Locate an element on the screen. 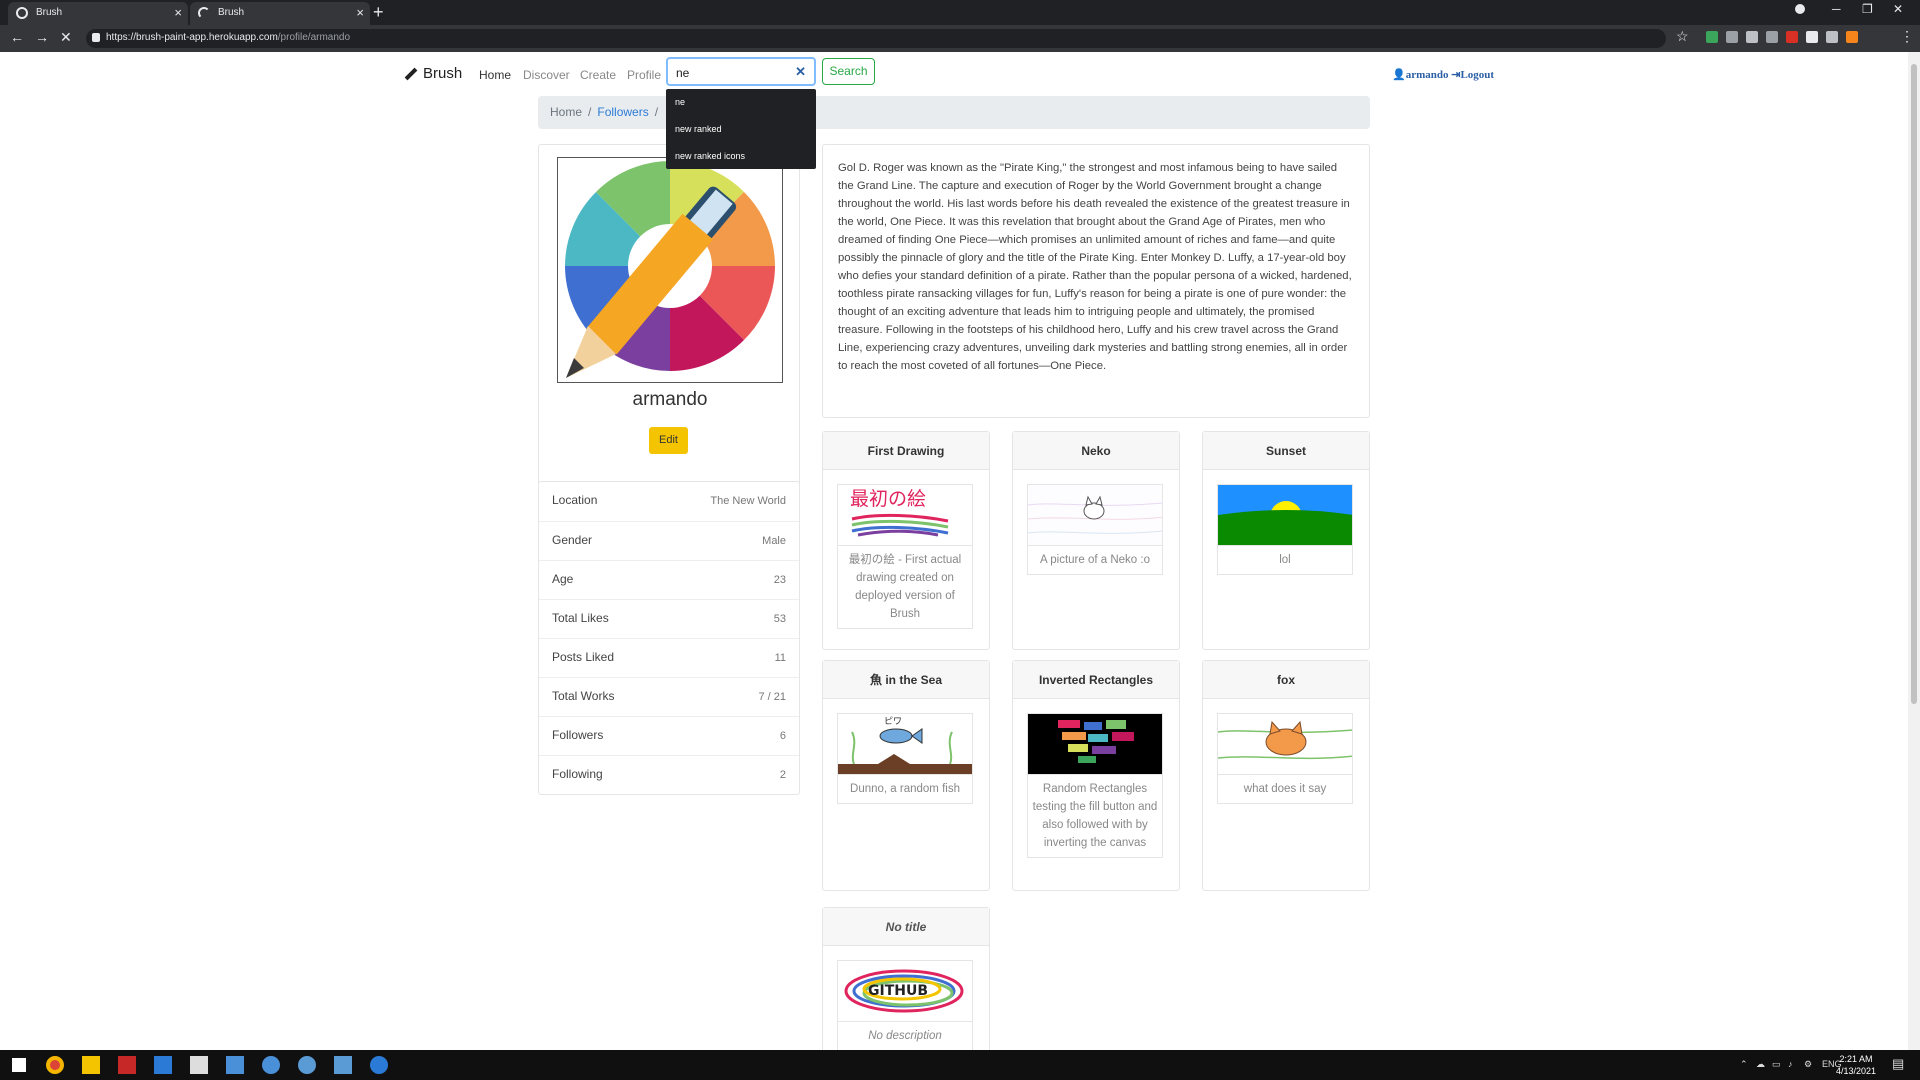 The width and height of the screenshot is (1920, 1080). work-card: Neko A picture of a Neko :o is located at coordinates (1096, 540).